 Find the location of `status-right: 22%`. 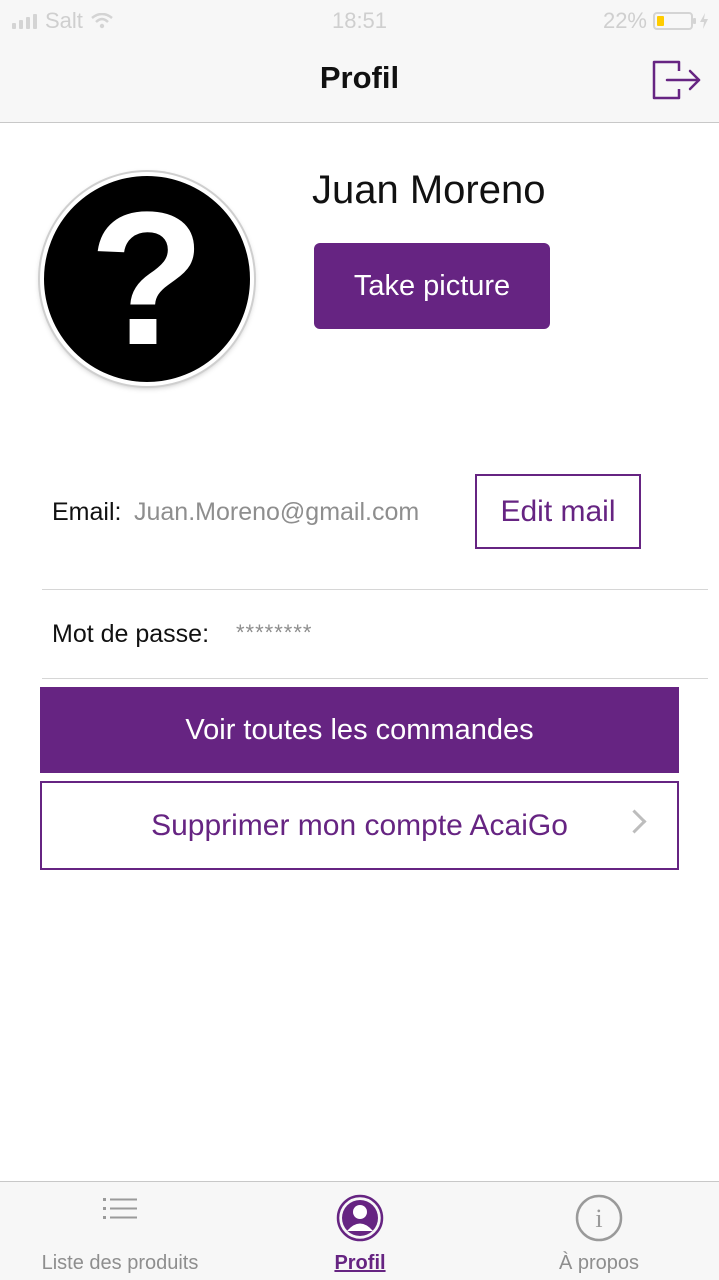

status-right: 22% is located at coordinates (656, 21).